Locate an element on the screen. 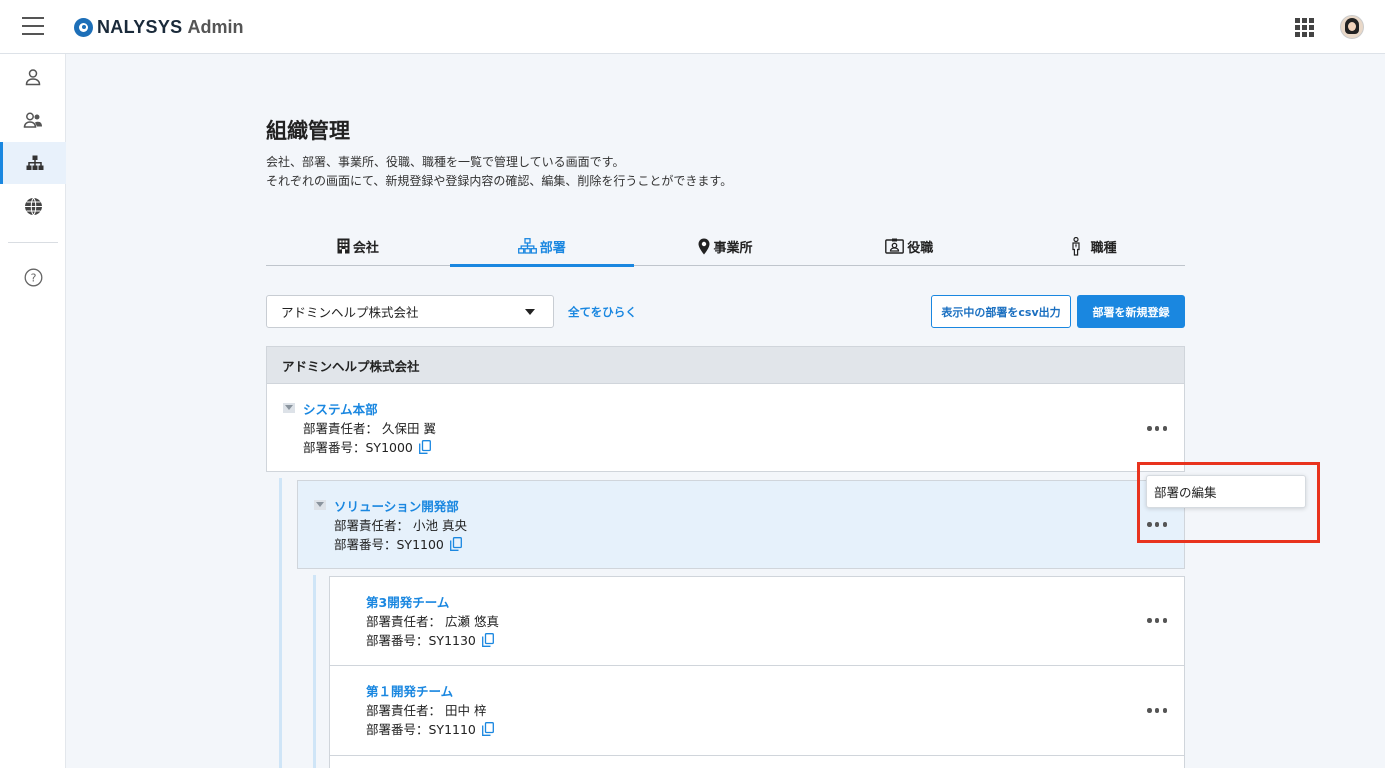  department-row: 第3開発チーム 部署責任者： 広瀬 悠真 部署番号：SY1130 is located at coordinates (757, 621).